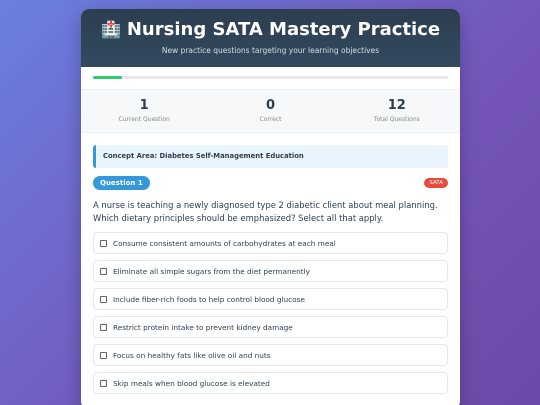 This screenshot has height=405, width=540. I want to click on progress-area, so click(270, 78).